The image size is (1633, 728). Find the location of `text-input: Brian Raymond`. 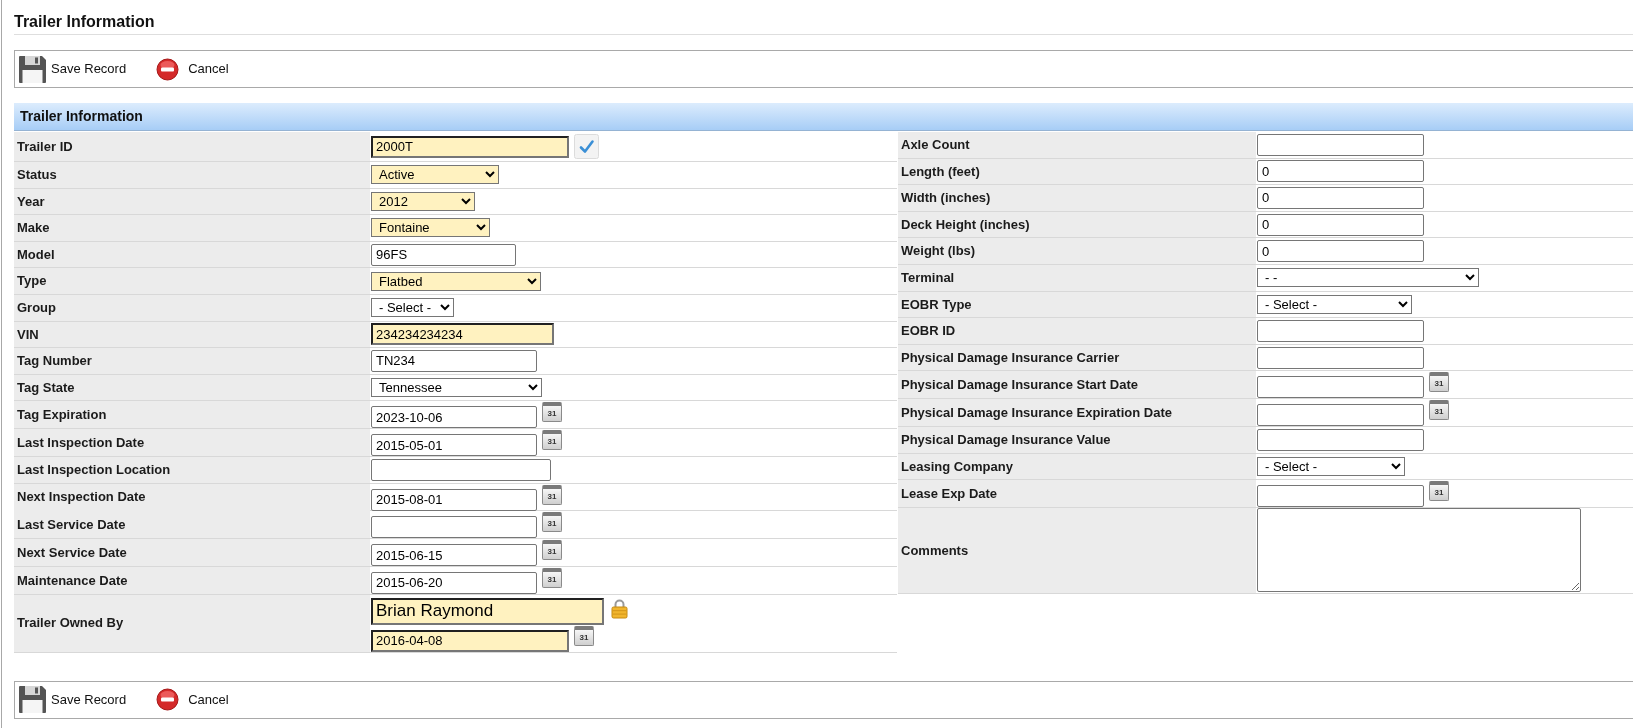

text-input: Brian Raymond is located at coordinates (487, 611).